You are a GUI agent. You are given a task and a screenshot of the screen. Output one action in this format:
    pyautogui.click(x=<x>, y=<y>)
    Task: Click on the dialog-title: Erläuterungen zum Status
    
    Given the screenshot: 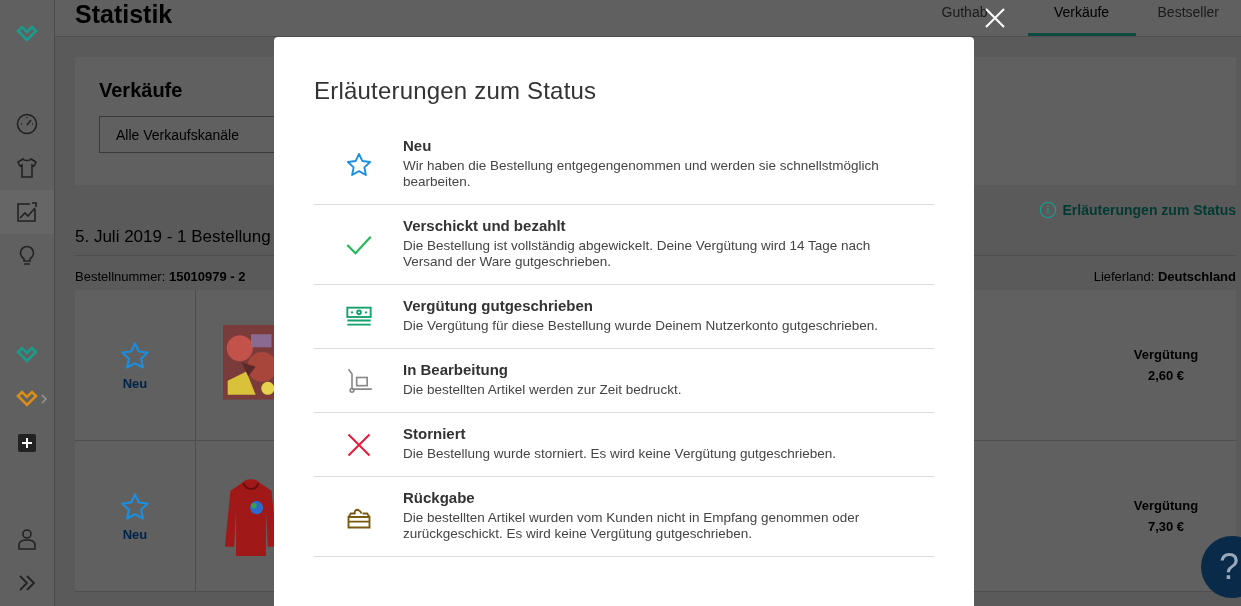 What is the action you would take?
    pyautogui.click(x=456, y=91)
    